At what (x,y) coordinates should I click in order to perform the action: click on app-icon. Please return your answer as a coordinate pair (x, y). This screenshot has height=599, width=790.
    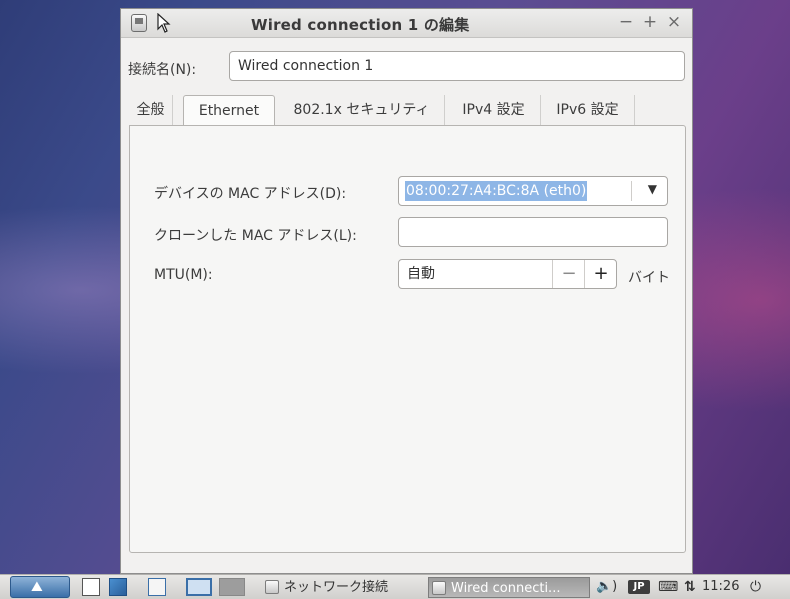
    Looking at the image, I should click on (139, 23).